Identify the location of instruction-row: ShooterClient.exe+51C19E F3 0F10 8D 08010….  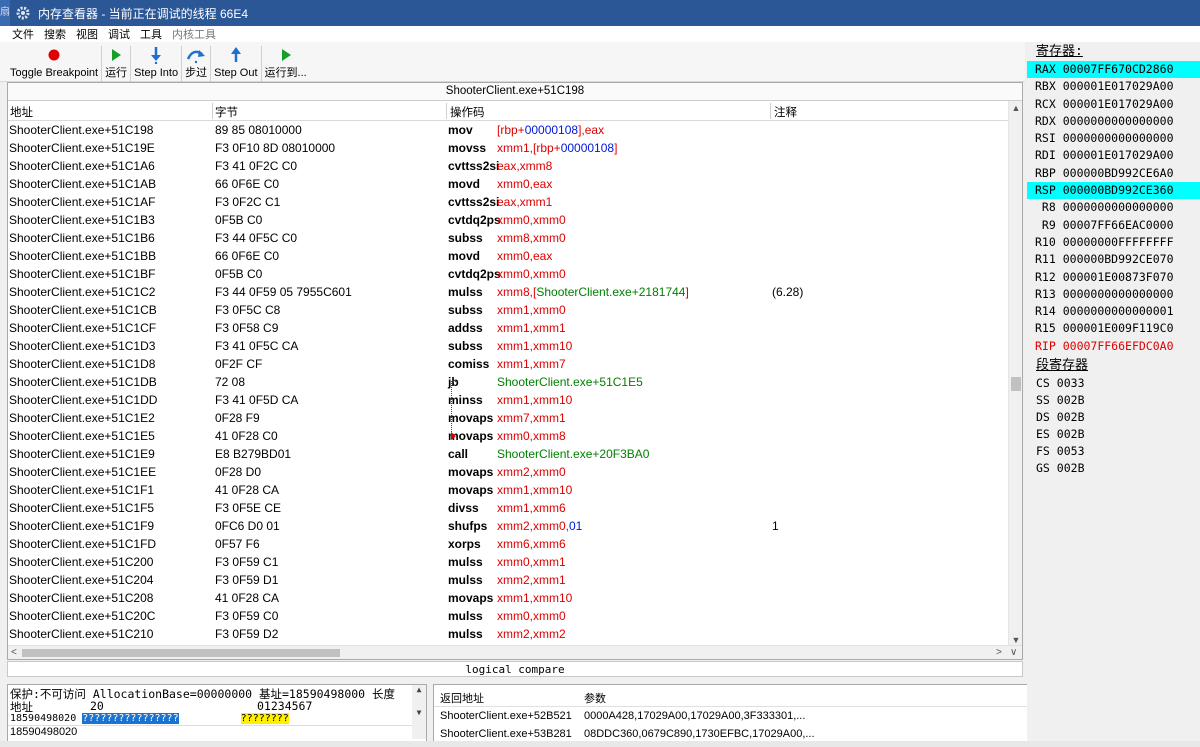
(508, 148).